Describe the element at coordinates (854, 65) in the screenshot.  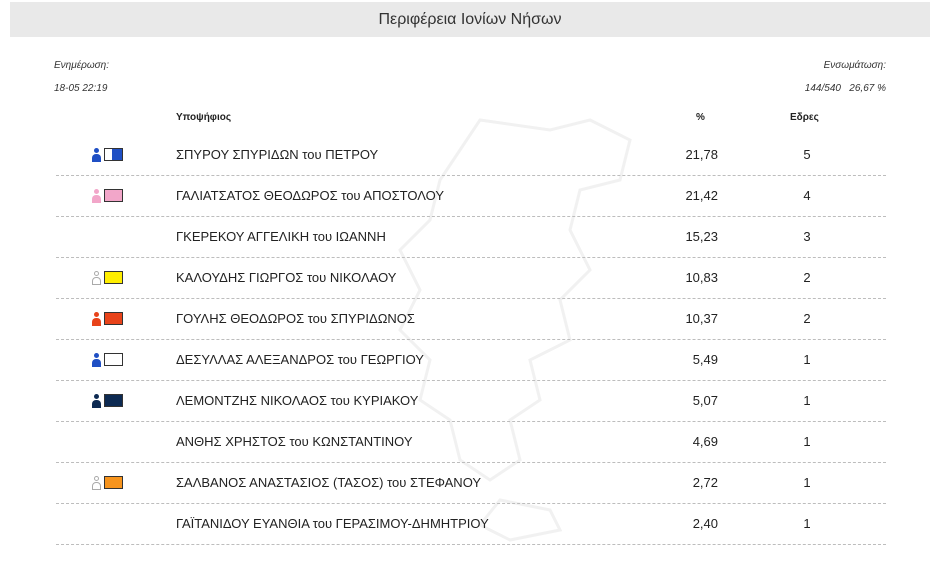
I see `integration-label: Ενσωμάτωση:` at that location.